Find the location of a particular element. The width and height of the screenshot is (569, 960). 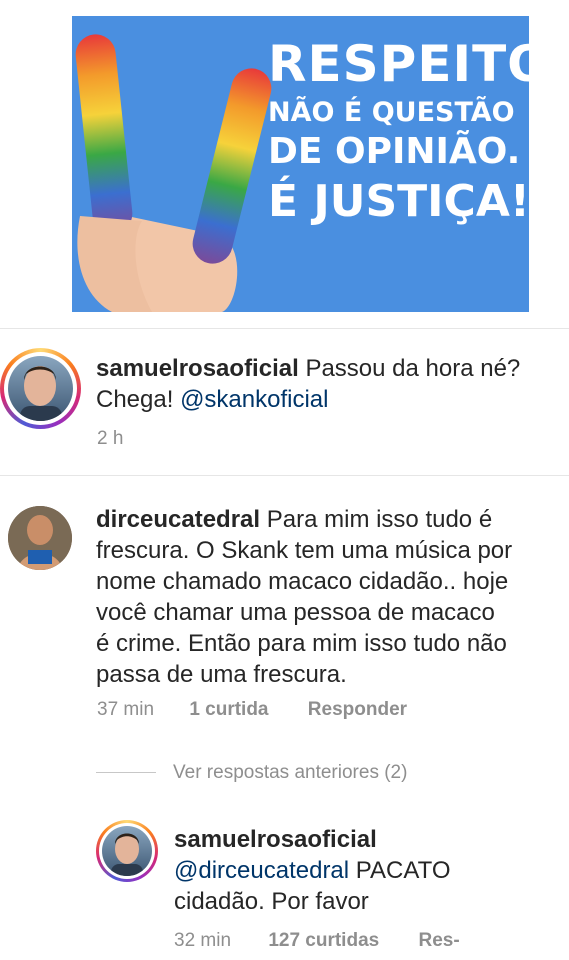

comment-text: Para mim isso tudo é is located at coordinates (379, 519).